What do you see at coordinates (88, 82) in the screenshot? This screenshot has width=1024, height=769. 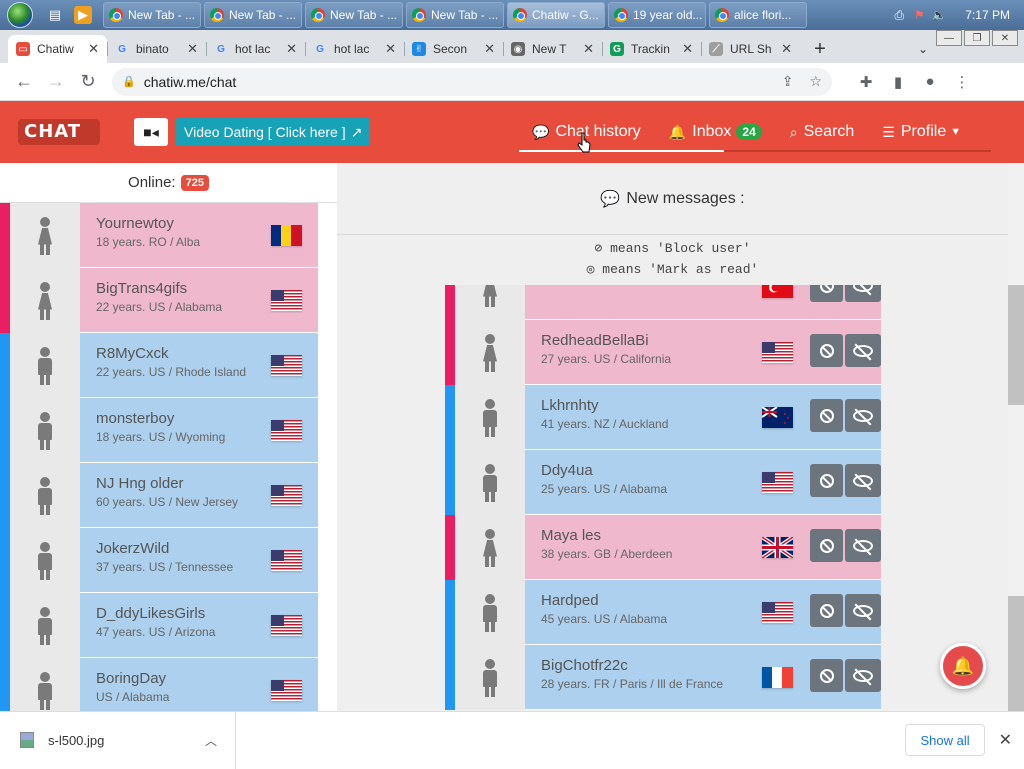 I see `reload-button: ↻` at bounding box center [88, 82].